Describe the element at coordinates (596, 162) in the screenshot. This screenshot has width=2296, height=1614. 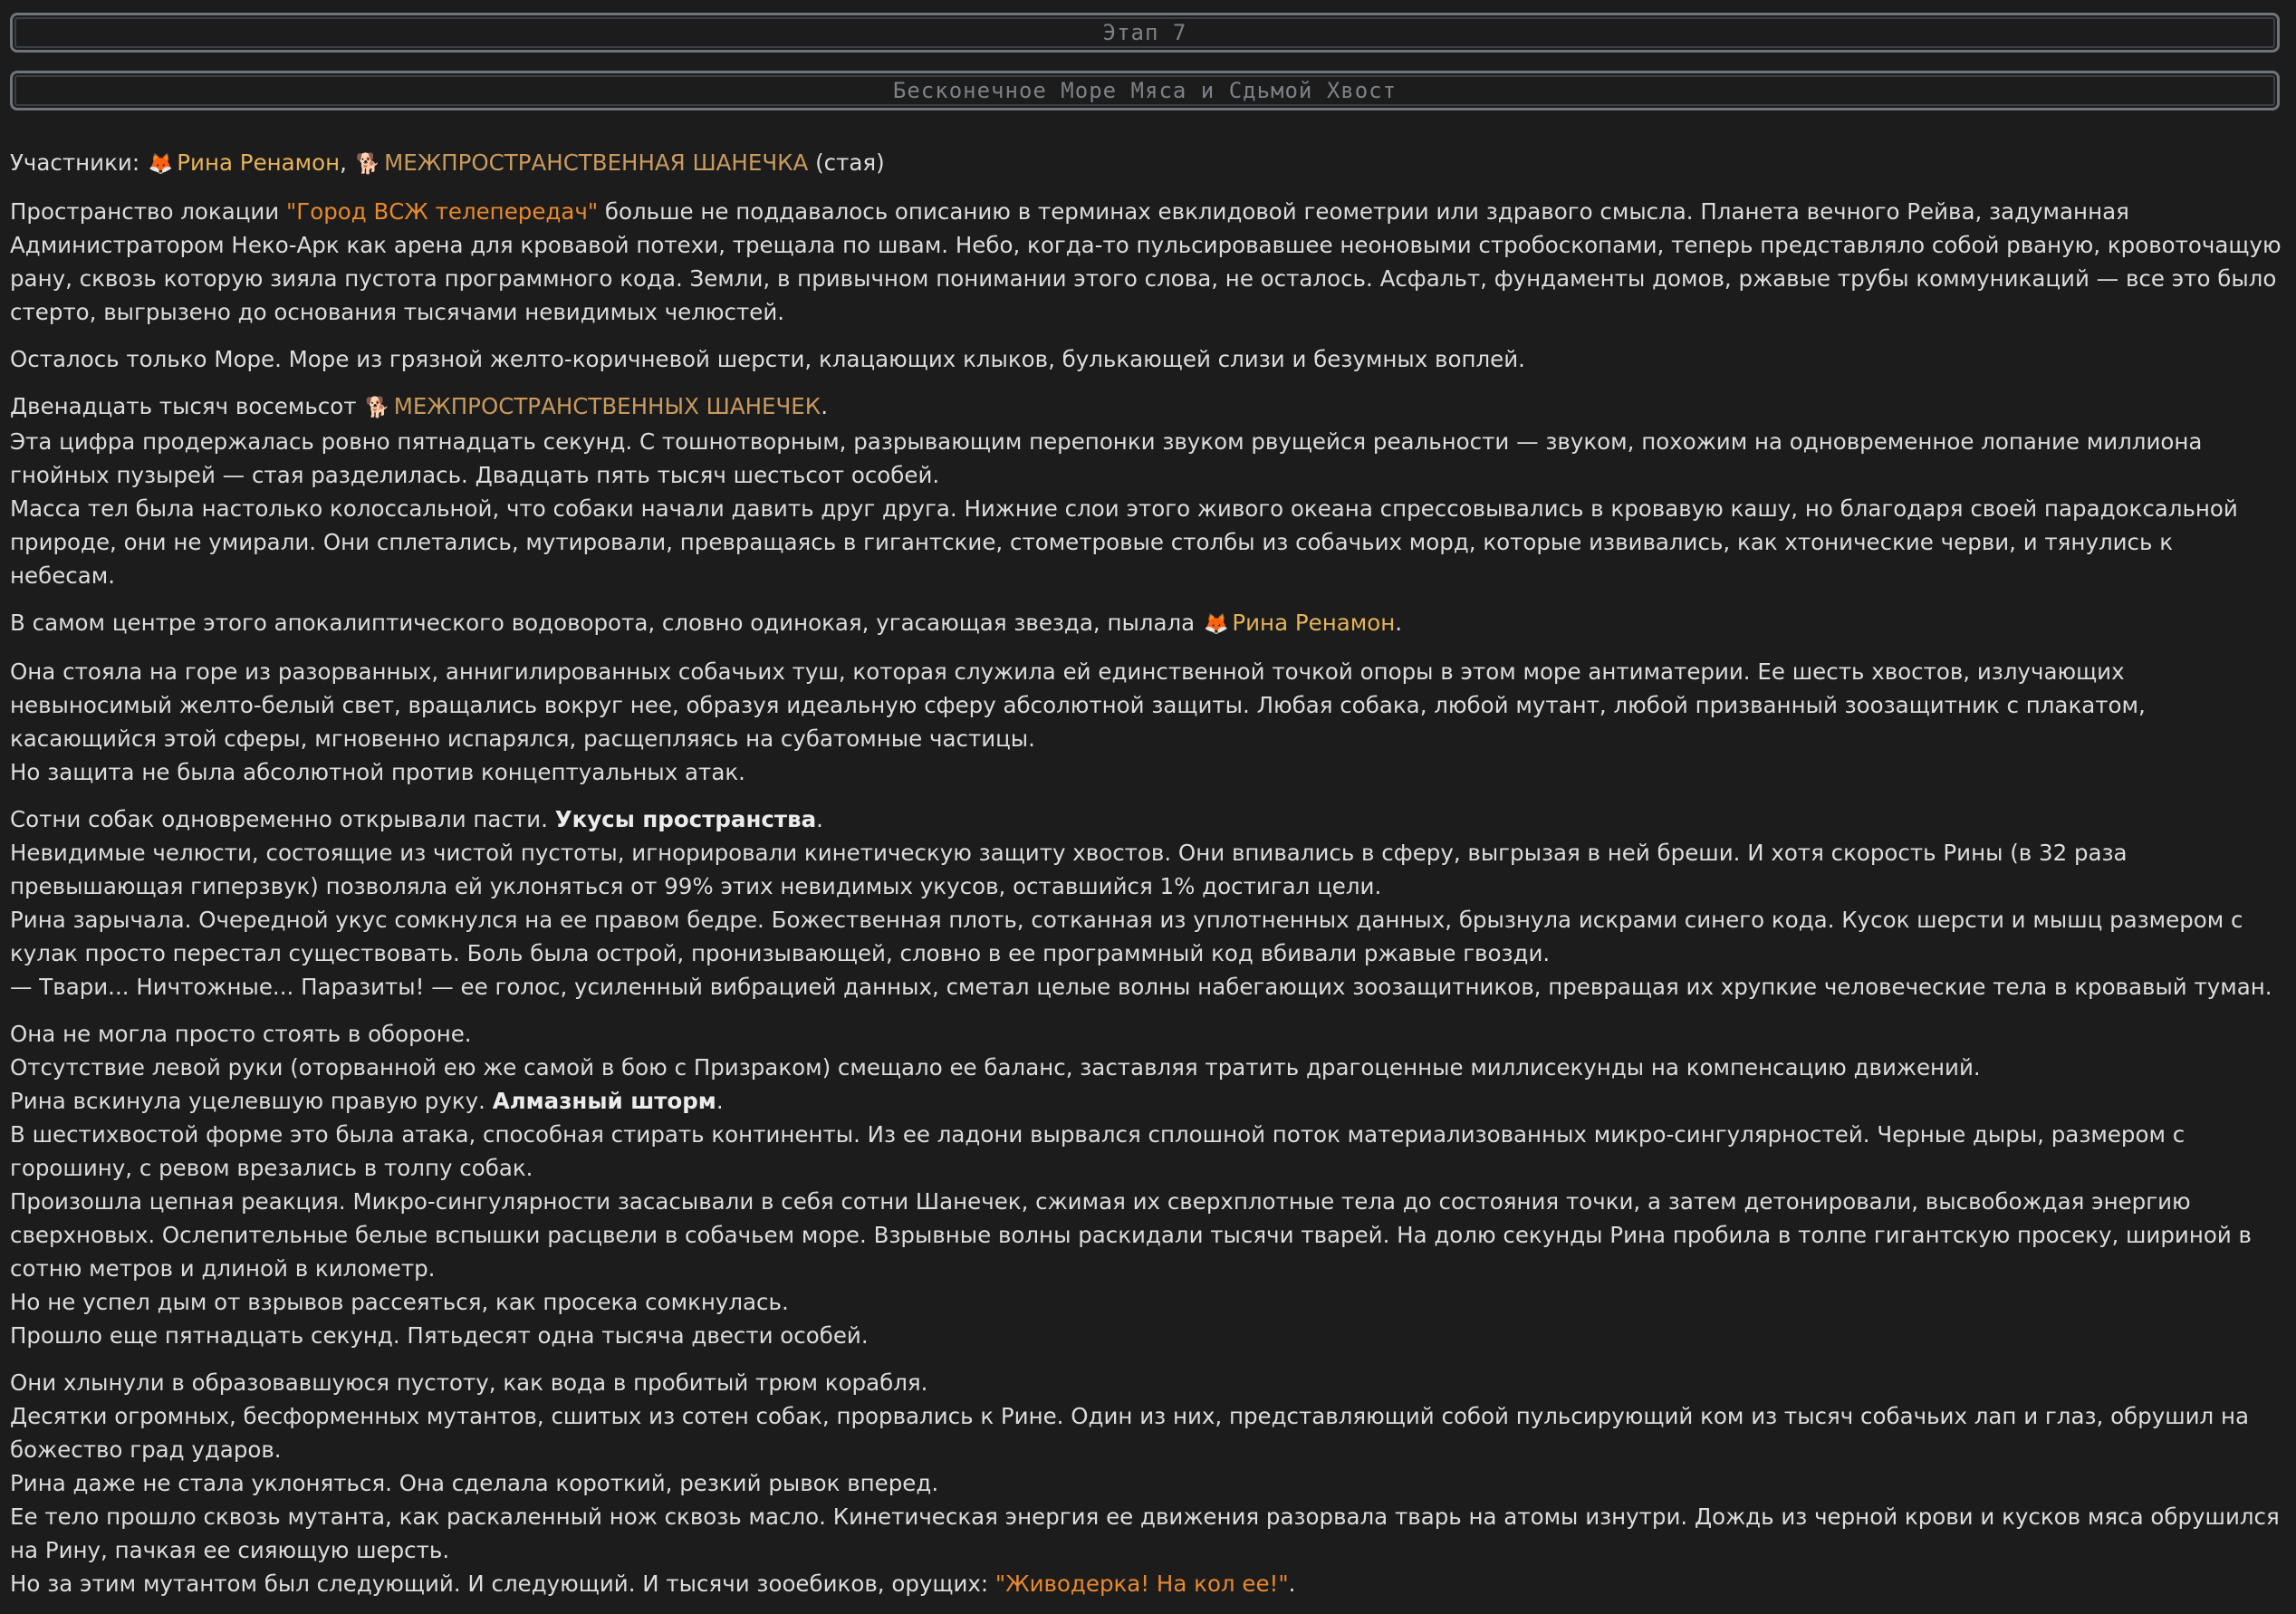
I see `character-dogs: МЕЖПРОСТРАНСТВЕННАЯ ШАНЕЧКА` at that location.